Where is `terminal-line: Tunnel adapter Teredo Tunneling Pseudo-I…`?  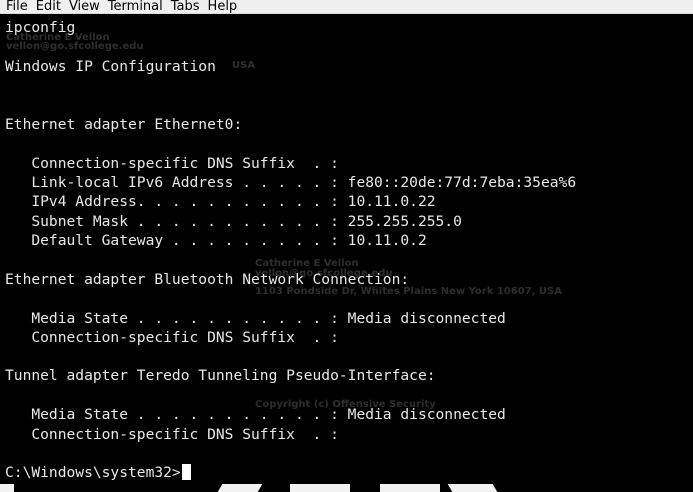 terminal-line: Tunnel adapter Teredo Tunneling Pseudo-I… is located at coordinates (220, 375).